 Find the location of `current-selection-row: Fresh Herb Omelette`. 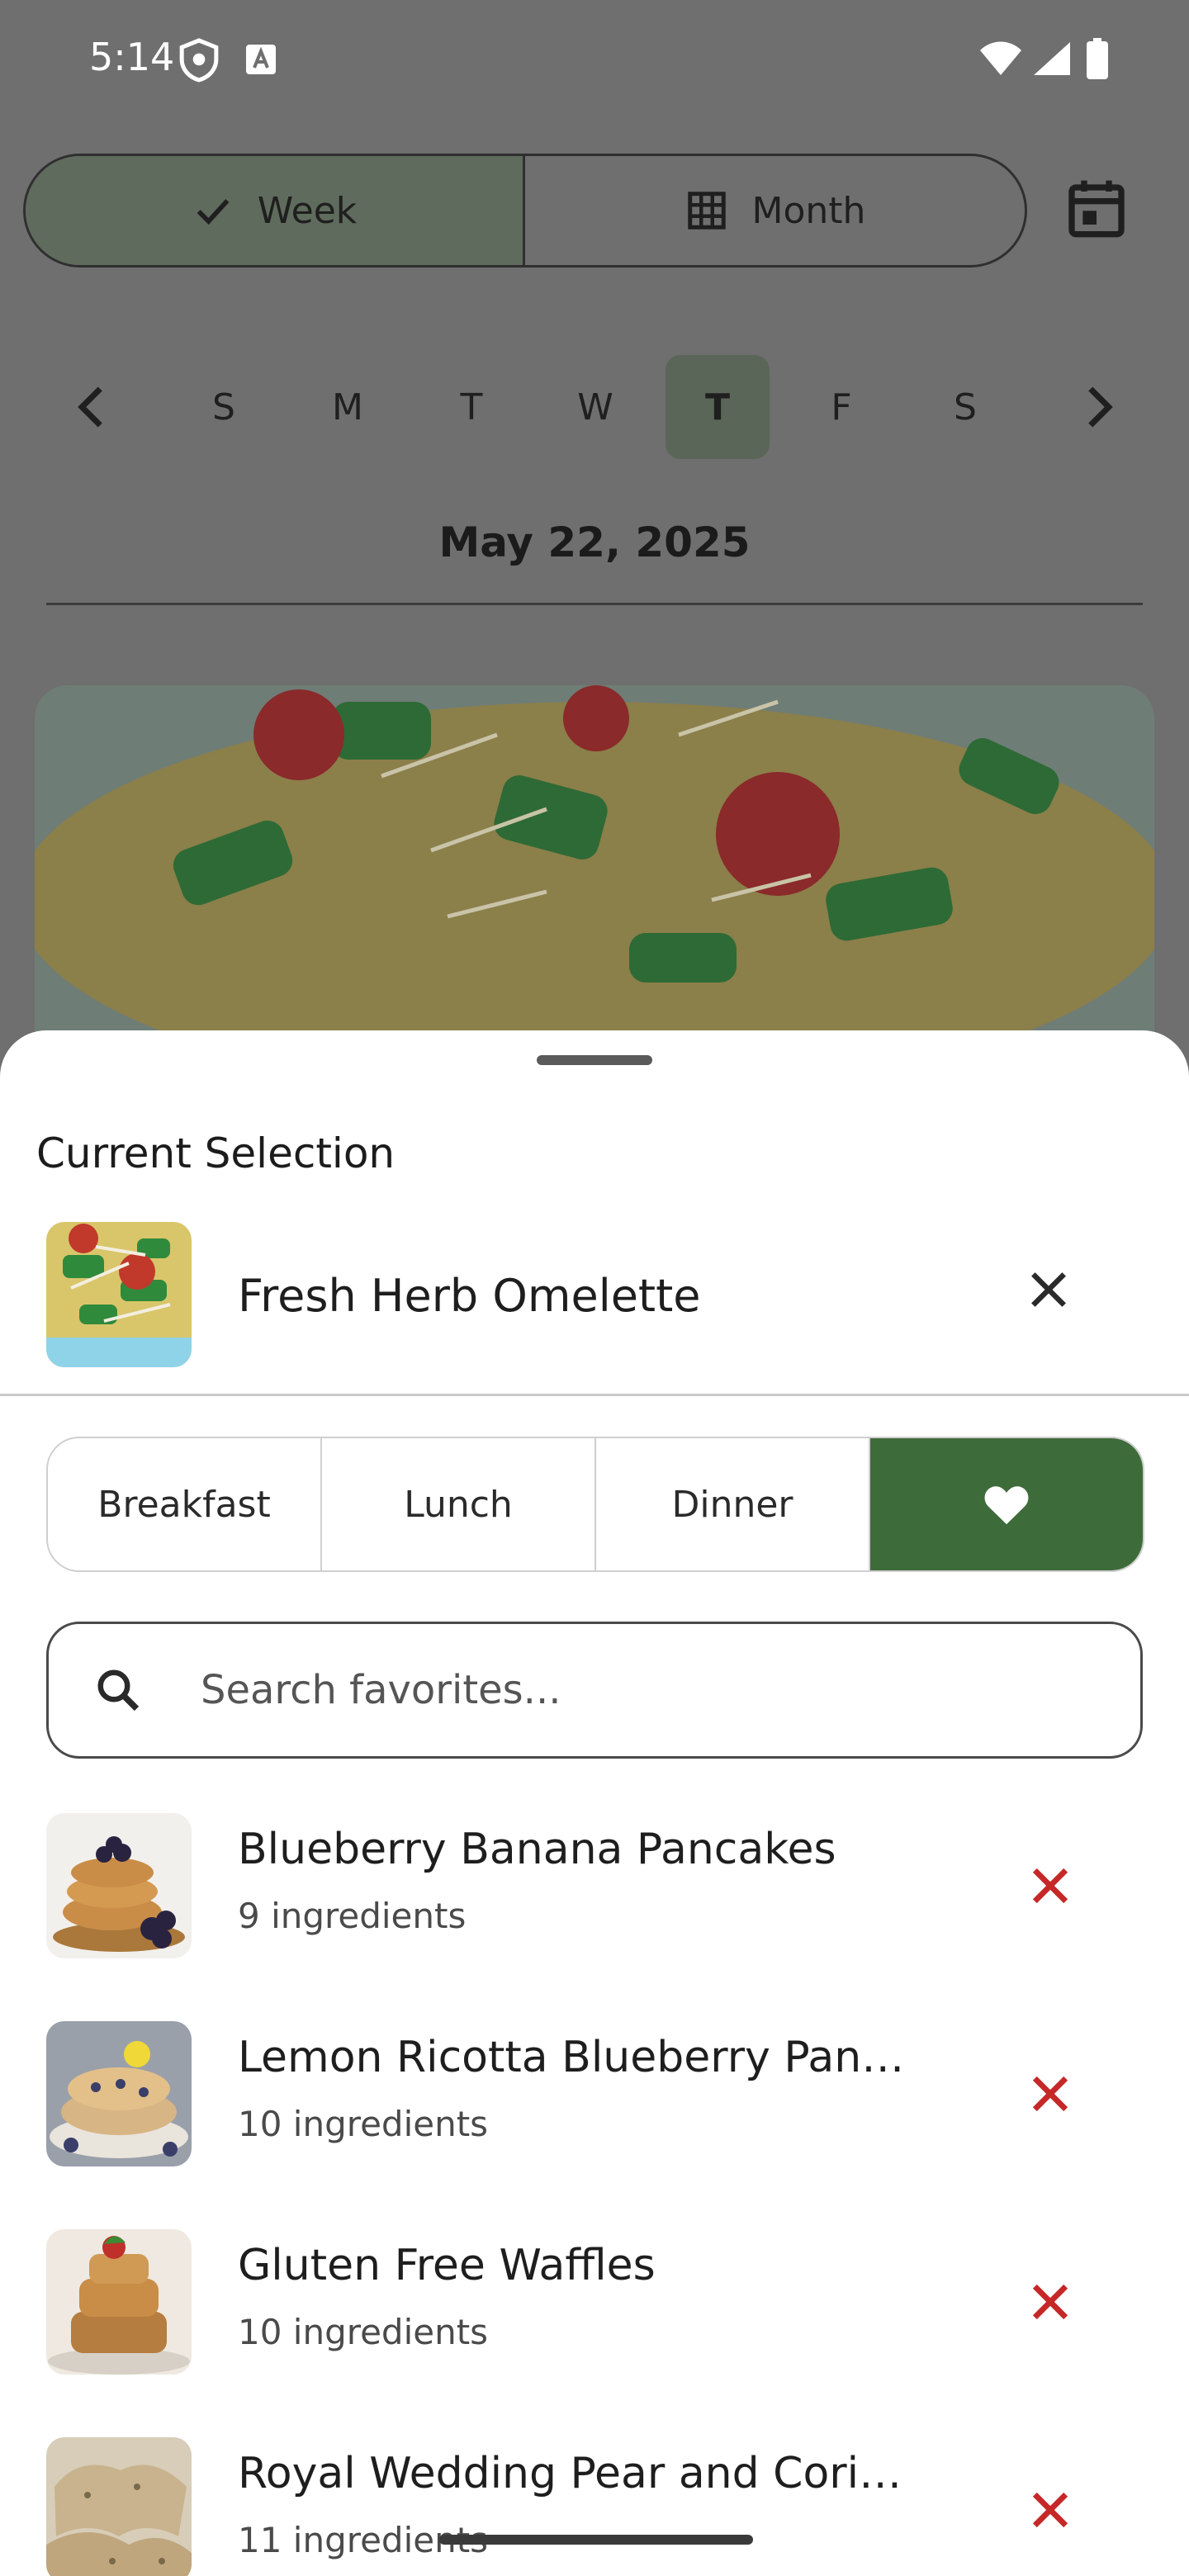

current-selection-row: Fresh Herb Omelette is located at coordinates (594, 1296).